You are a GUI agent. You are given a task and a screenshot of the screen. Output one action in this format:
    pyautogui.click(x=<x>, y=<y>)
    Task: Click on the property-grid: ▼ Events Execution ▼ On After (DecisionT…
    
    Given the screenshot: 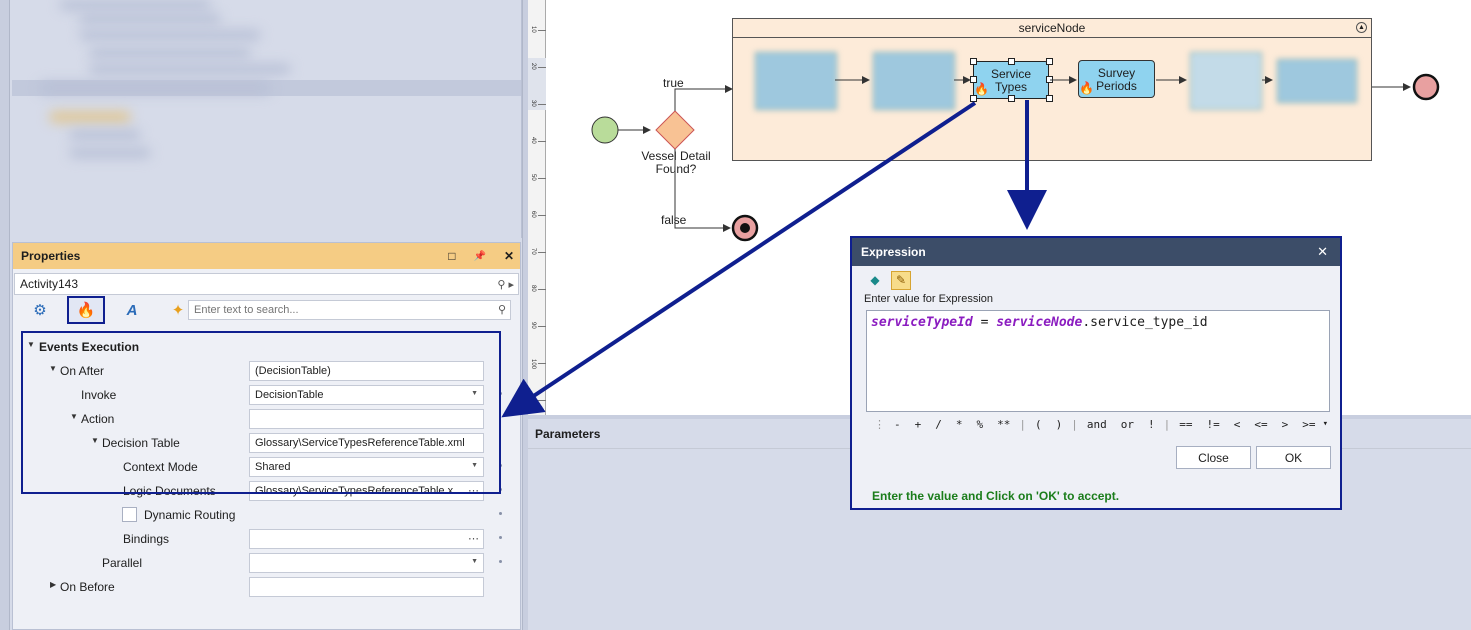 What is the action you would take?
    pyautogui.click(x=266, y=467)
    